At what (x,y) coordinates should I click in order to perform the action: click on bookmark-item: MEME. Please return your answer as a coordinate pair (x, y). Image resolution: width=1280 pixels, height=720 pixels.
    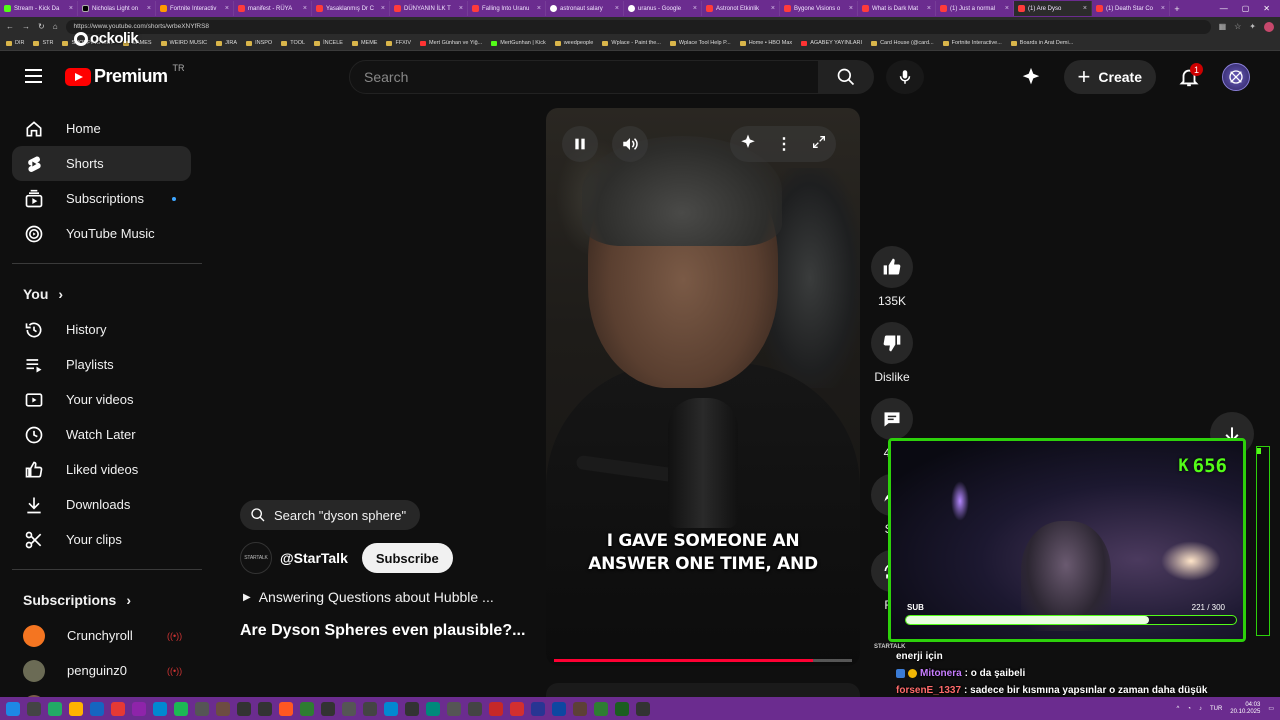
    Looking at the image, I should click on (364, 43).